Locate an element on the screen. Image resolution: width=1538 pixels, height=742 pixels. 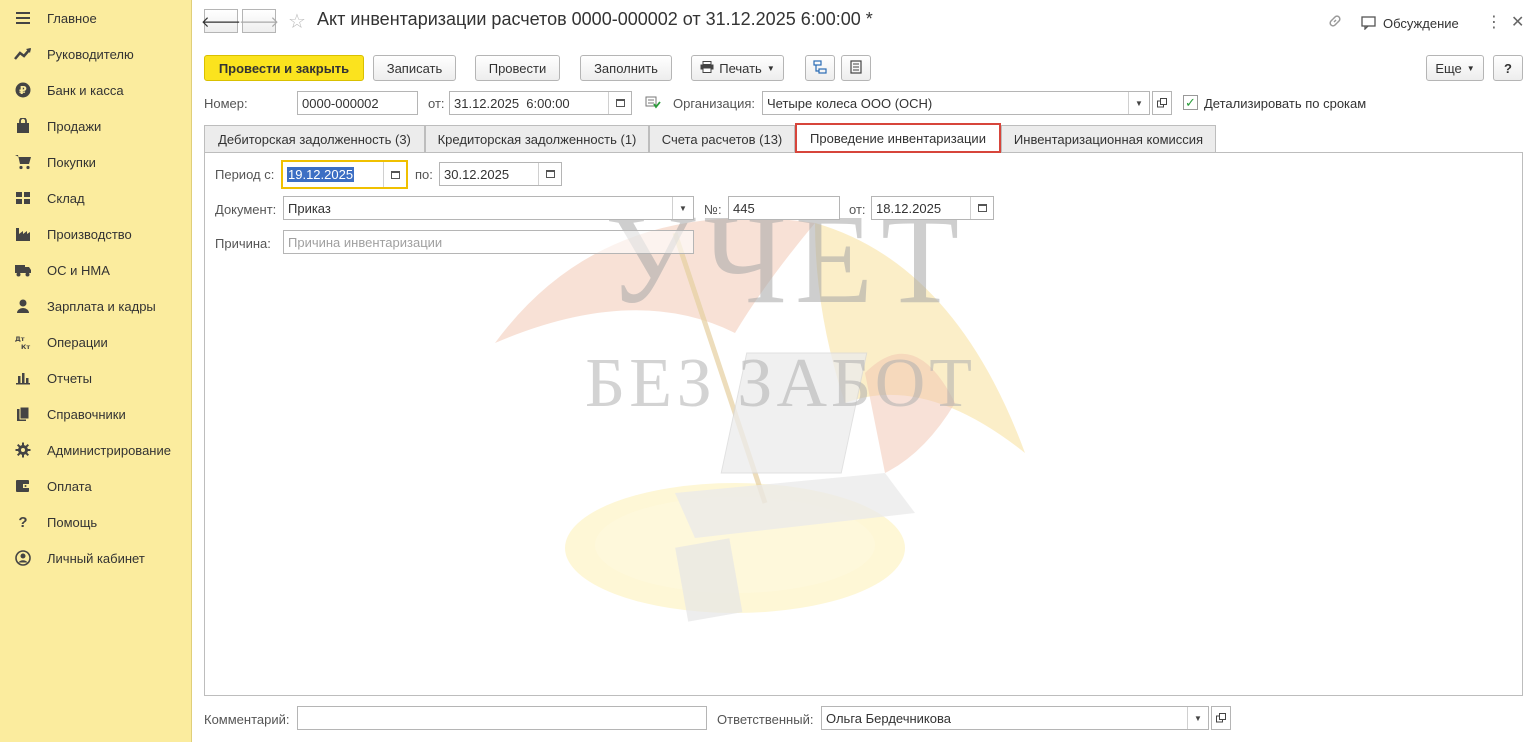
sidebar-item-main: Главное is located at coordinates (95, 18).